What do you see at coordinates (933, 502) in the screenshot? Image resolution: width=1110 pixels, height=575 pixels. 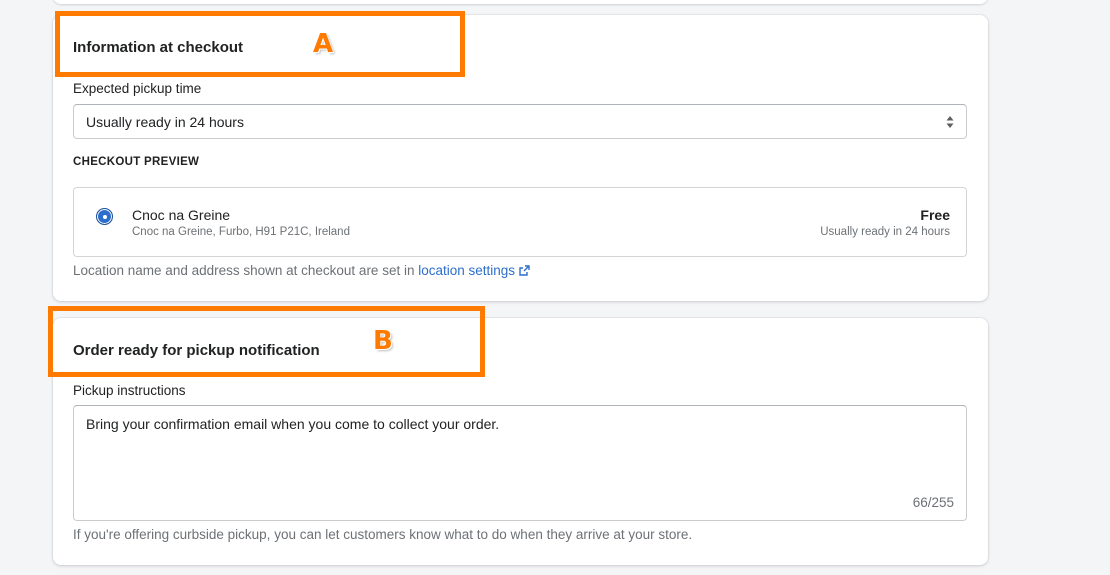 I see `character-counter: 66/255` at bounding box center [933, 502].